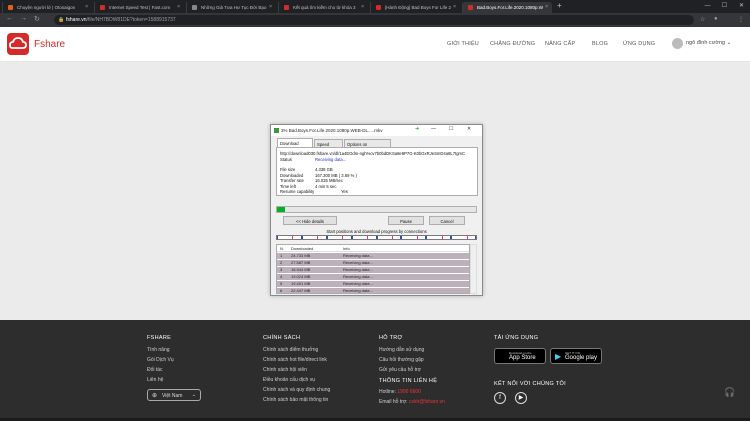 The image size is (750, 421). Describe the element at coordinates (463, 44) in the screenshot. I see `menu-item-about: GIỚI THIỆU` at that location.